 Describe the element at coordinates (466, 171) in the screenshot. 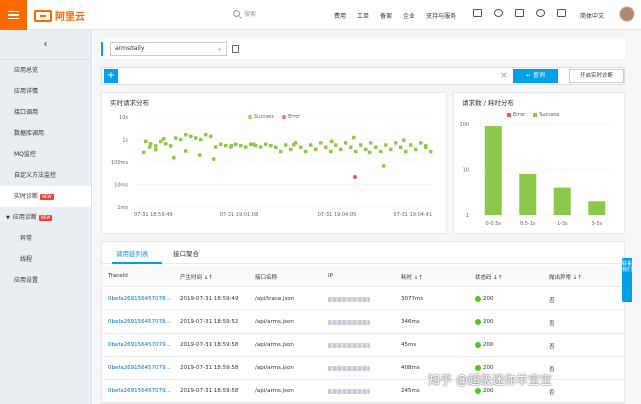

I see `y-tick-label: 10` at that location.